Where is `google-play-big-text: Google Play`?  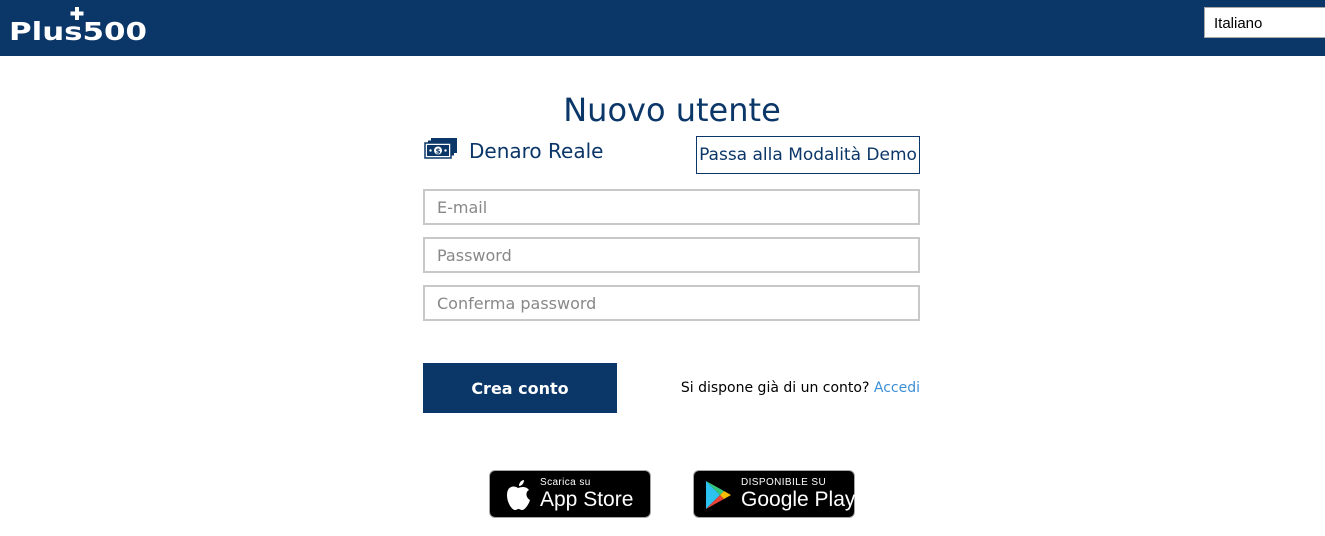
google-play-big-text: Google Play is located at coordinates (798, 499).